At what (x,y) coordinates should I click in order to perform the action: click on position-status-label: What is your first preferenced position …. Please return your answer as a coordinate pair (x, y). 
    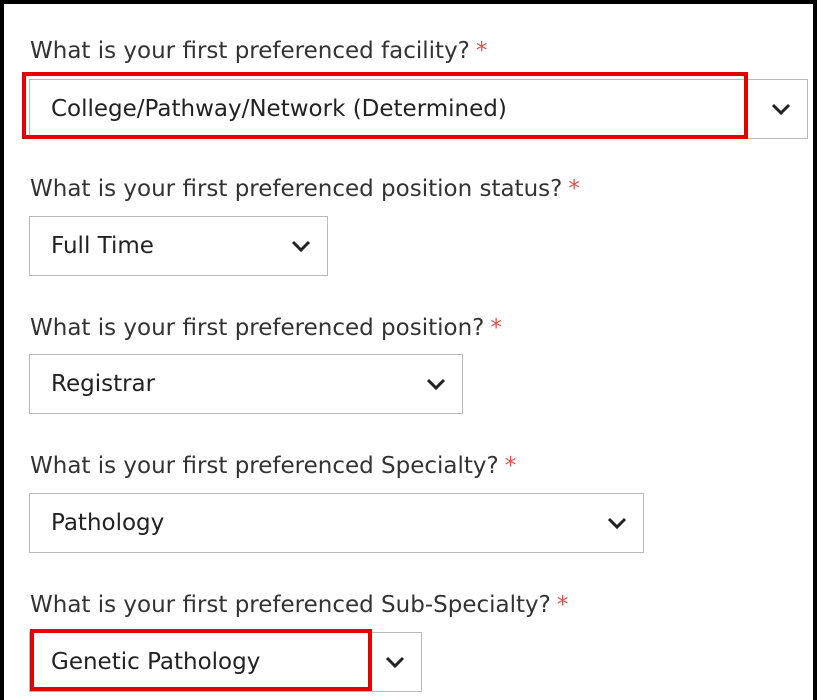
    Looking at the image, I should click on (305, 189).